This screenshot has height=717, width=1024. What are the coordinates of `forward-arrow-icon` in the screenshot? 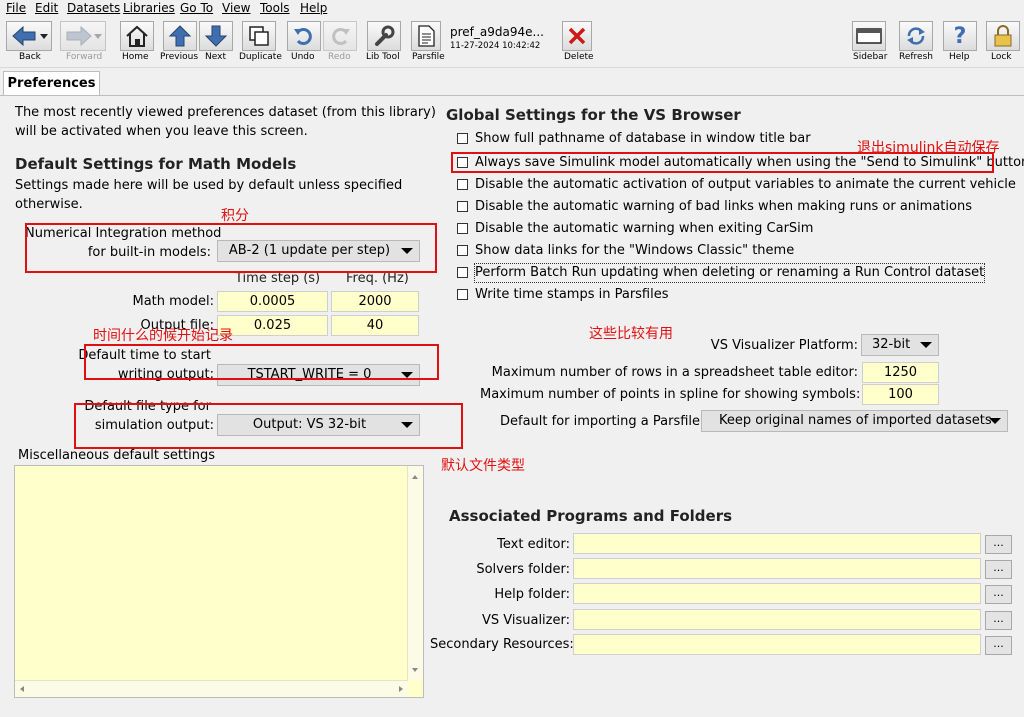 It's located at (84, 36).